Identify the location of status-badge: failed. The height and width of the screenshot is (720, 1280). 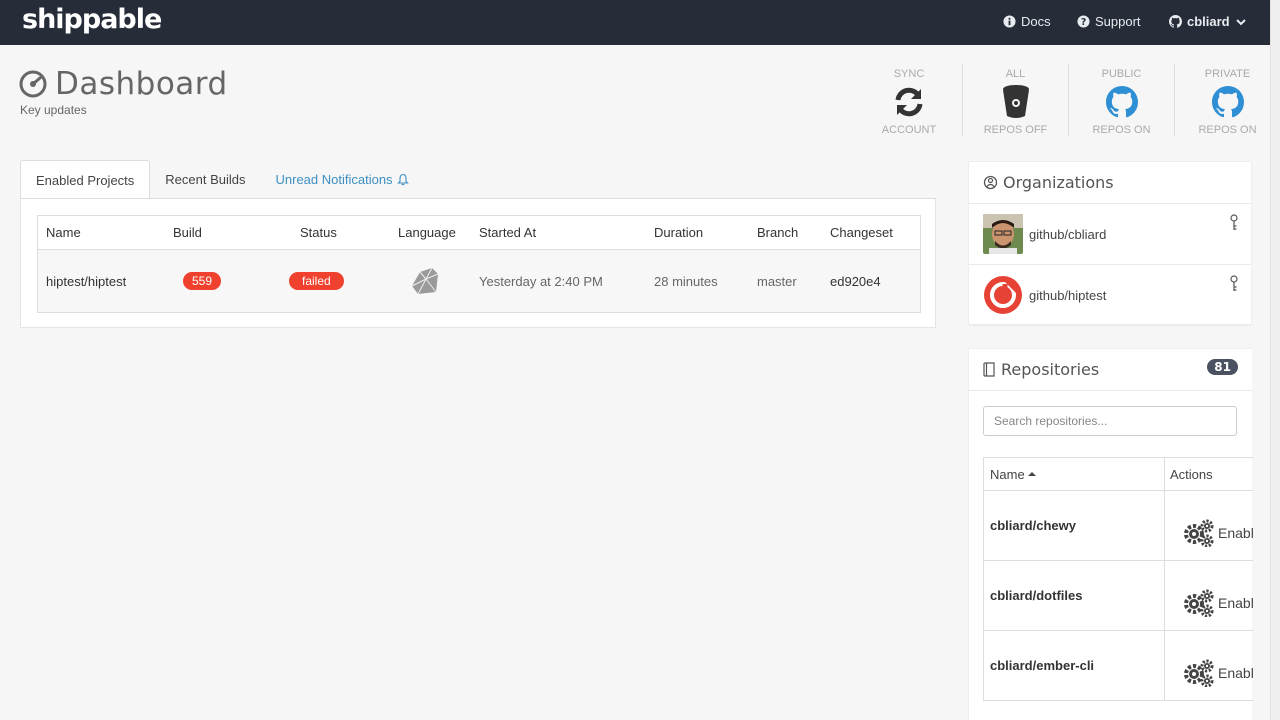
(316, 281).